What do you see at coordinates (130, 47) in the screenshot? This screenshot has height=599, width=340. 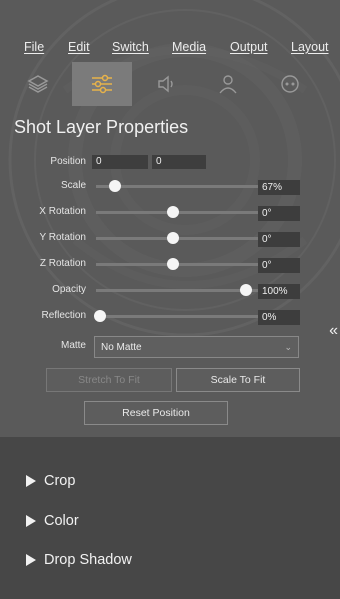 I see `menu-switch: Switch` at bounding box center [130, 47].